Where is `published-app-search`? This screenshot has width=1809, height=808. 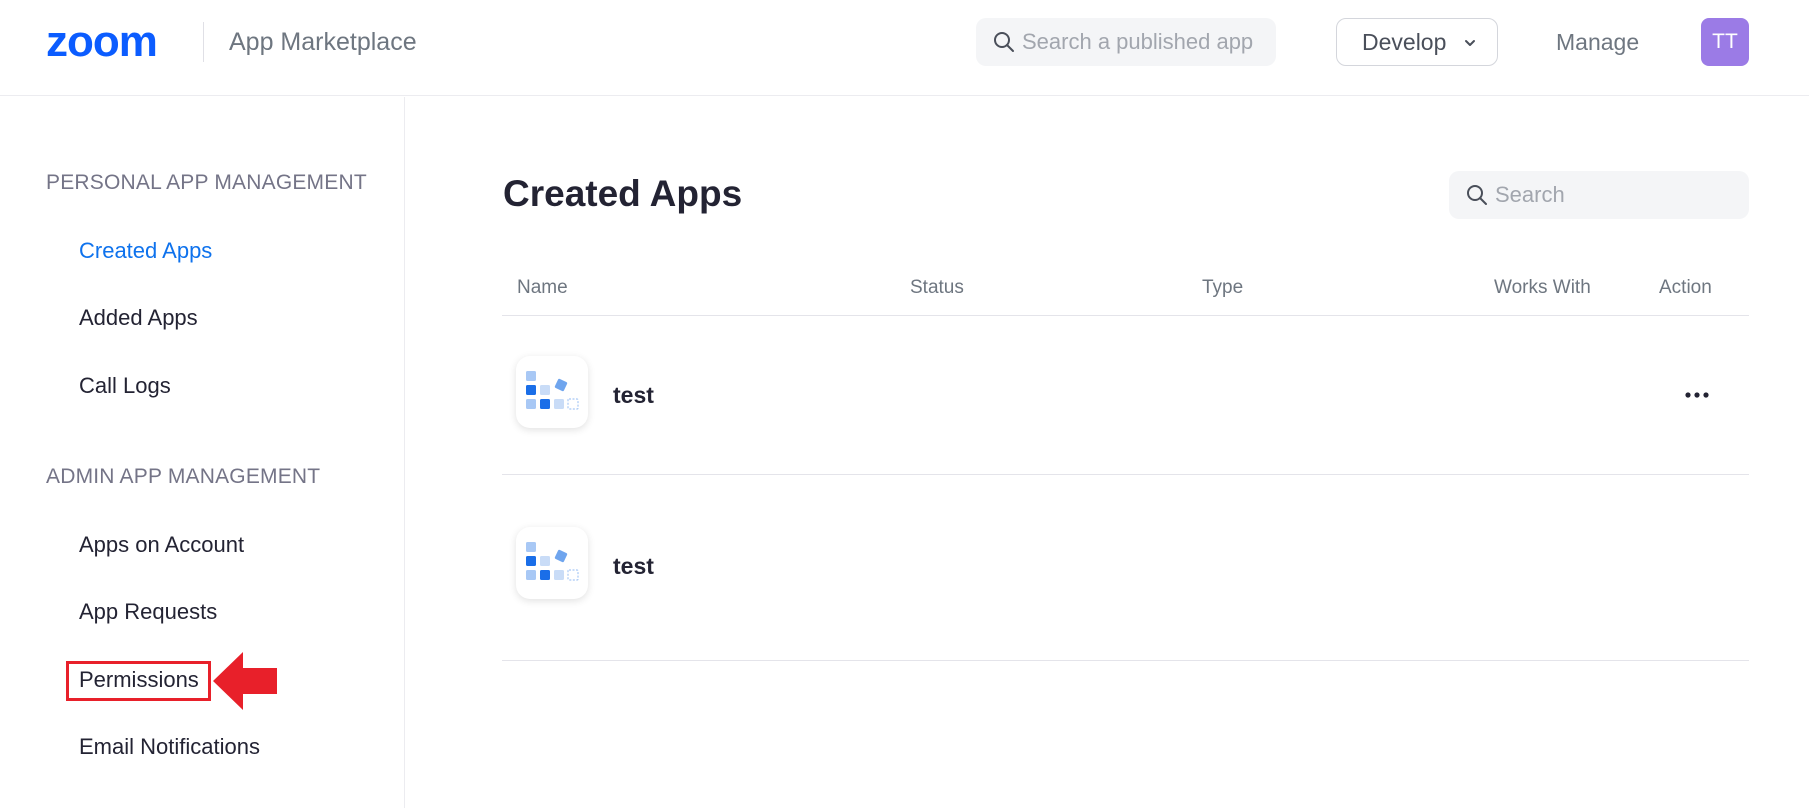
published-app-search is located at coordinates (1126, 42).